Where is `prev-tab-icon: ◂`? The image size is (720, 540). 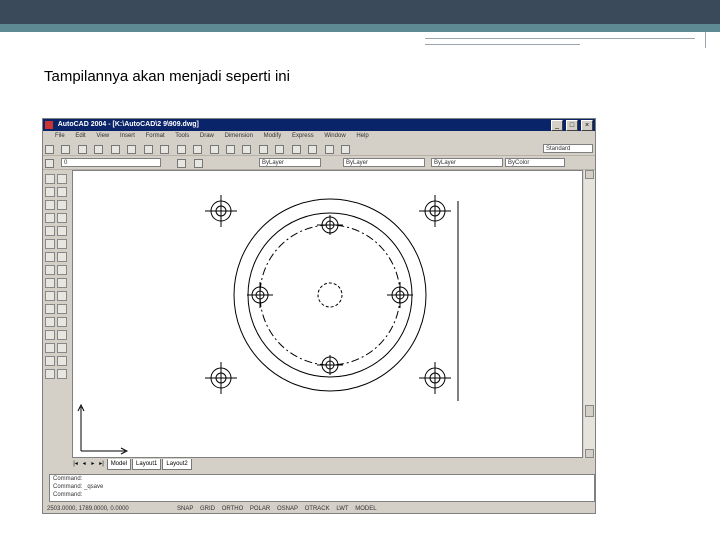
prev-tab-icon: ◂ is located at coordinates (84, 464).